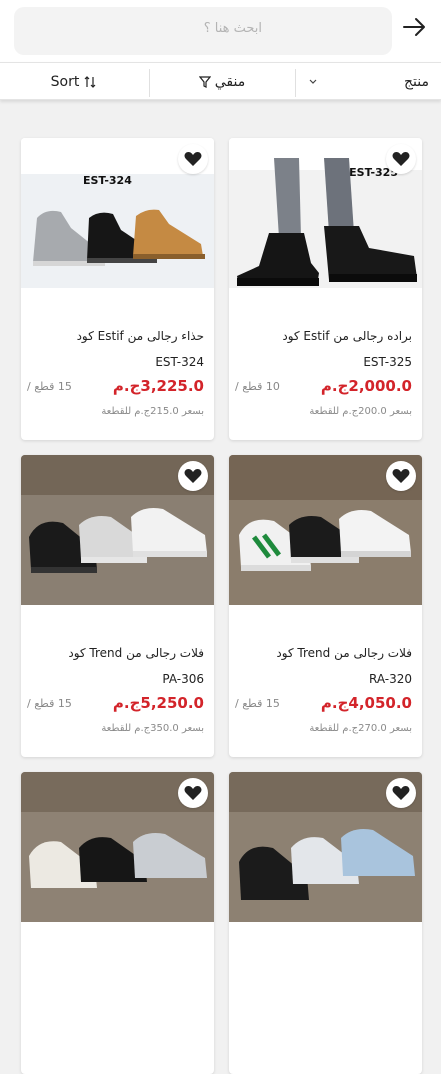  Describe the element at coordinates (90, 82) in the screenshot. I see `sort-icon` at that location.